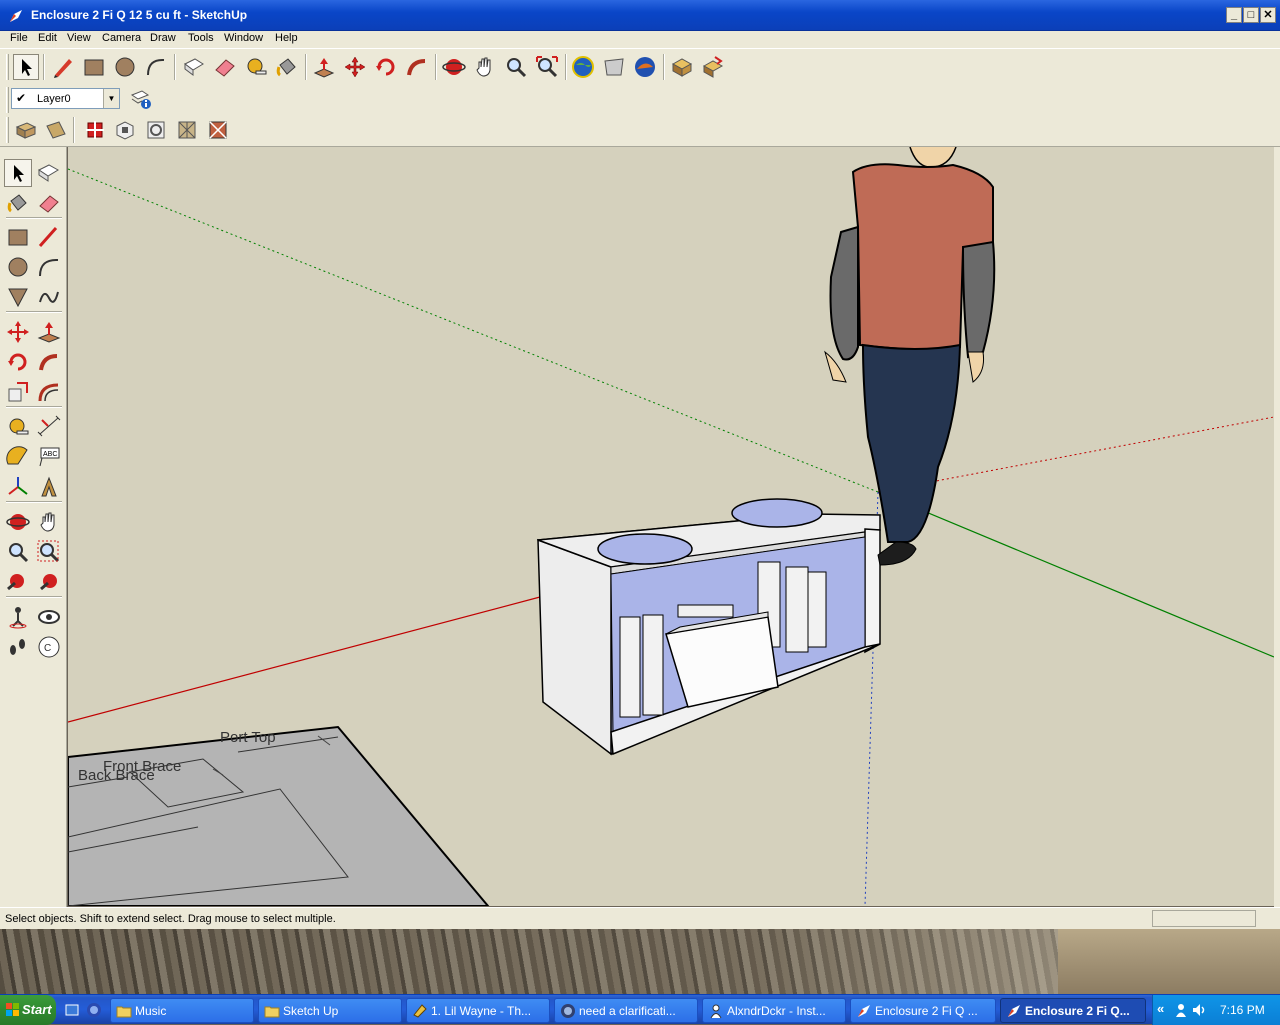  Describe the element at coordinates (256, 67) in the screenshot. I see `tape-measure-button` at that location.